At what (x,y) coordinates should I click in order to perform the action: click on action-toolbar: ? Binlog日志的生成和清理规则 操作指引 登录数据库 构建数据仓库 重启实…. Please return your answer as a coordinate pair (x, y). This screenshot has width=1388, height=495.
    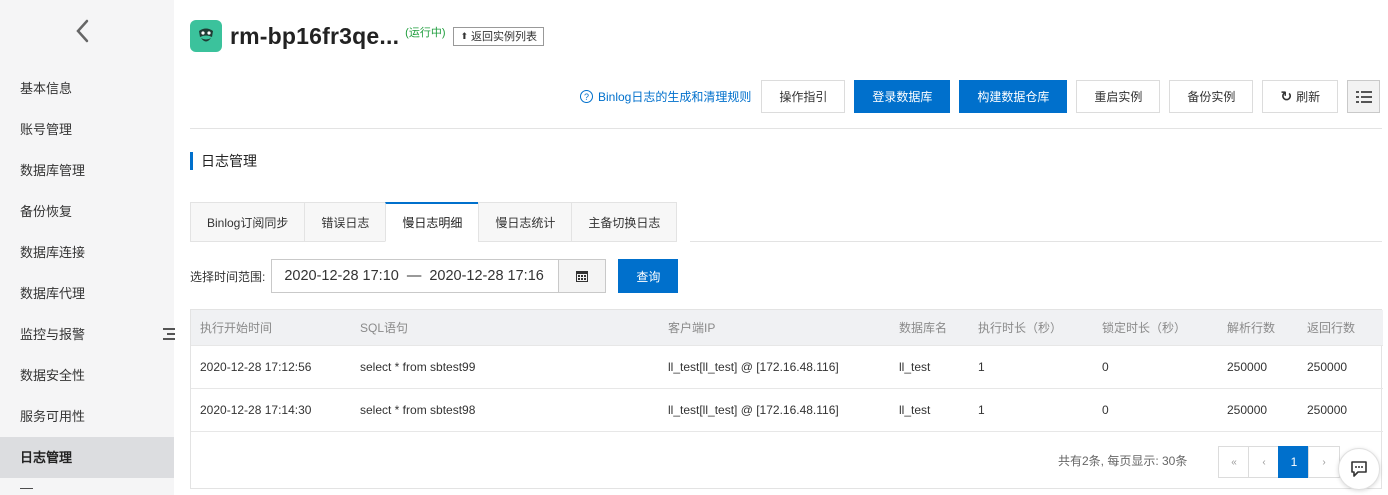
    Looking at the image, I should click on (980, 96).